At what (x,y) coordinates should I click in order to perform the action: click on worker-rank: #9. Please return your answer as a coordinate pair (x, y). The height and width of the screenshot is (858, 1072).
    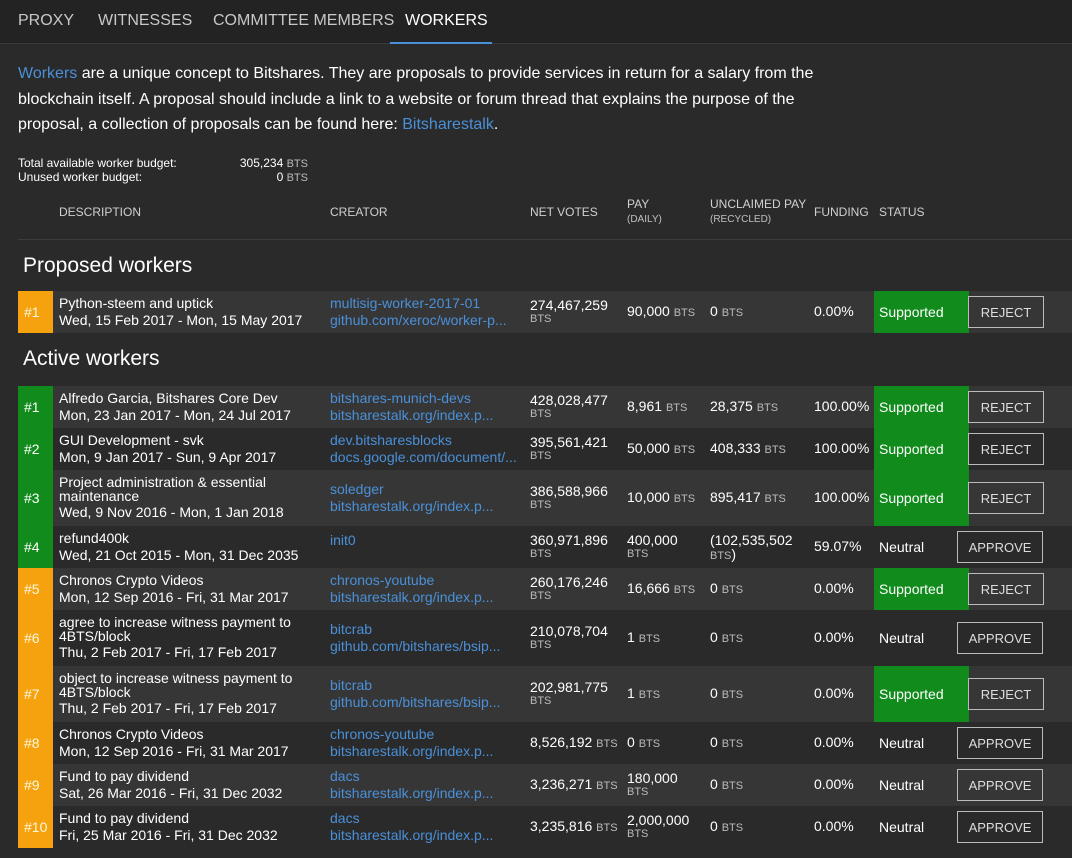
    Looking at the image, I should click on (35, 785).